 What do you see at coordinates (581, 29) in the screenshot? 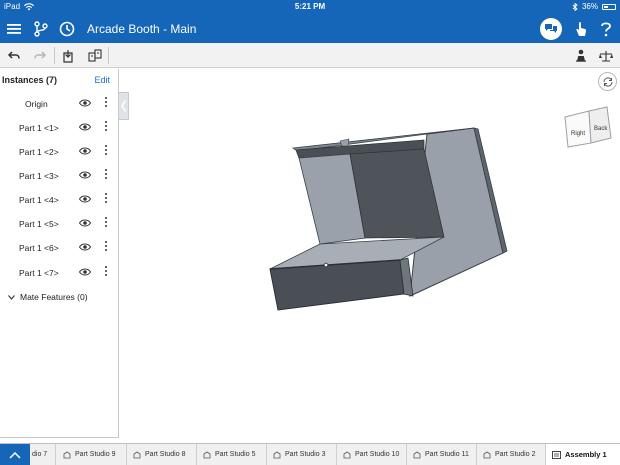
I see `touch-mode-icon` at bounding box center [581, 29].